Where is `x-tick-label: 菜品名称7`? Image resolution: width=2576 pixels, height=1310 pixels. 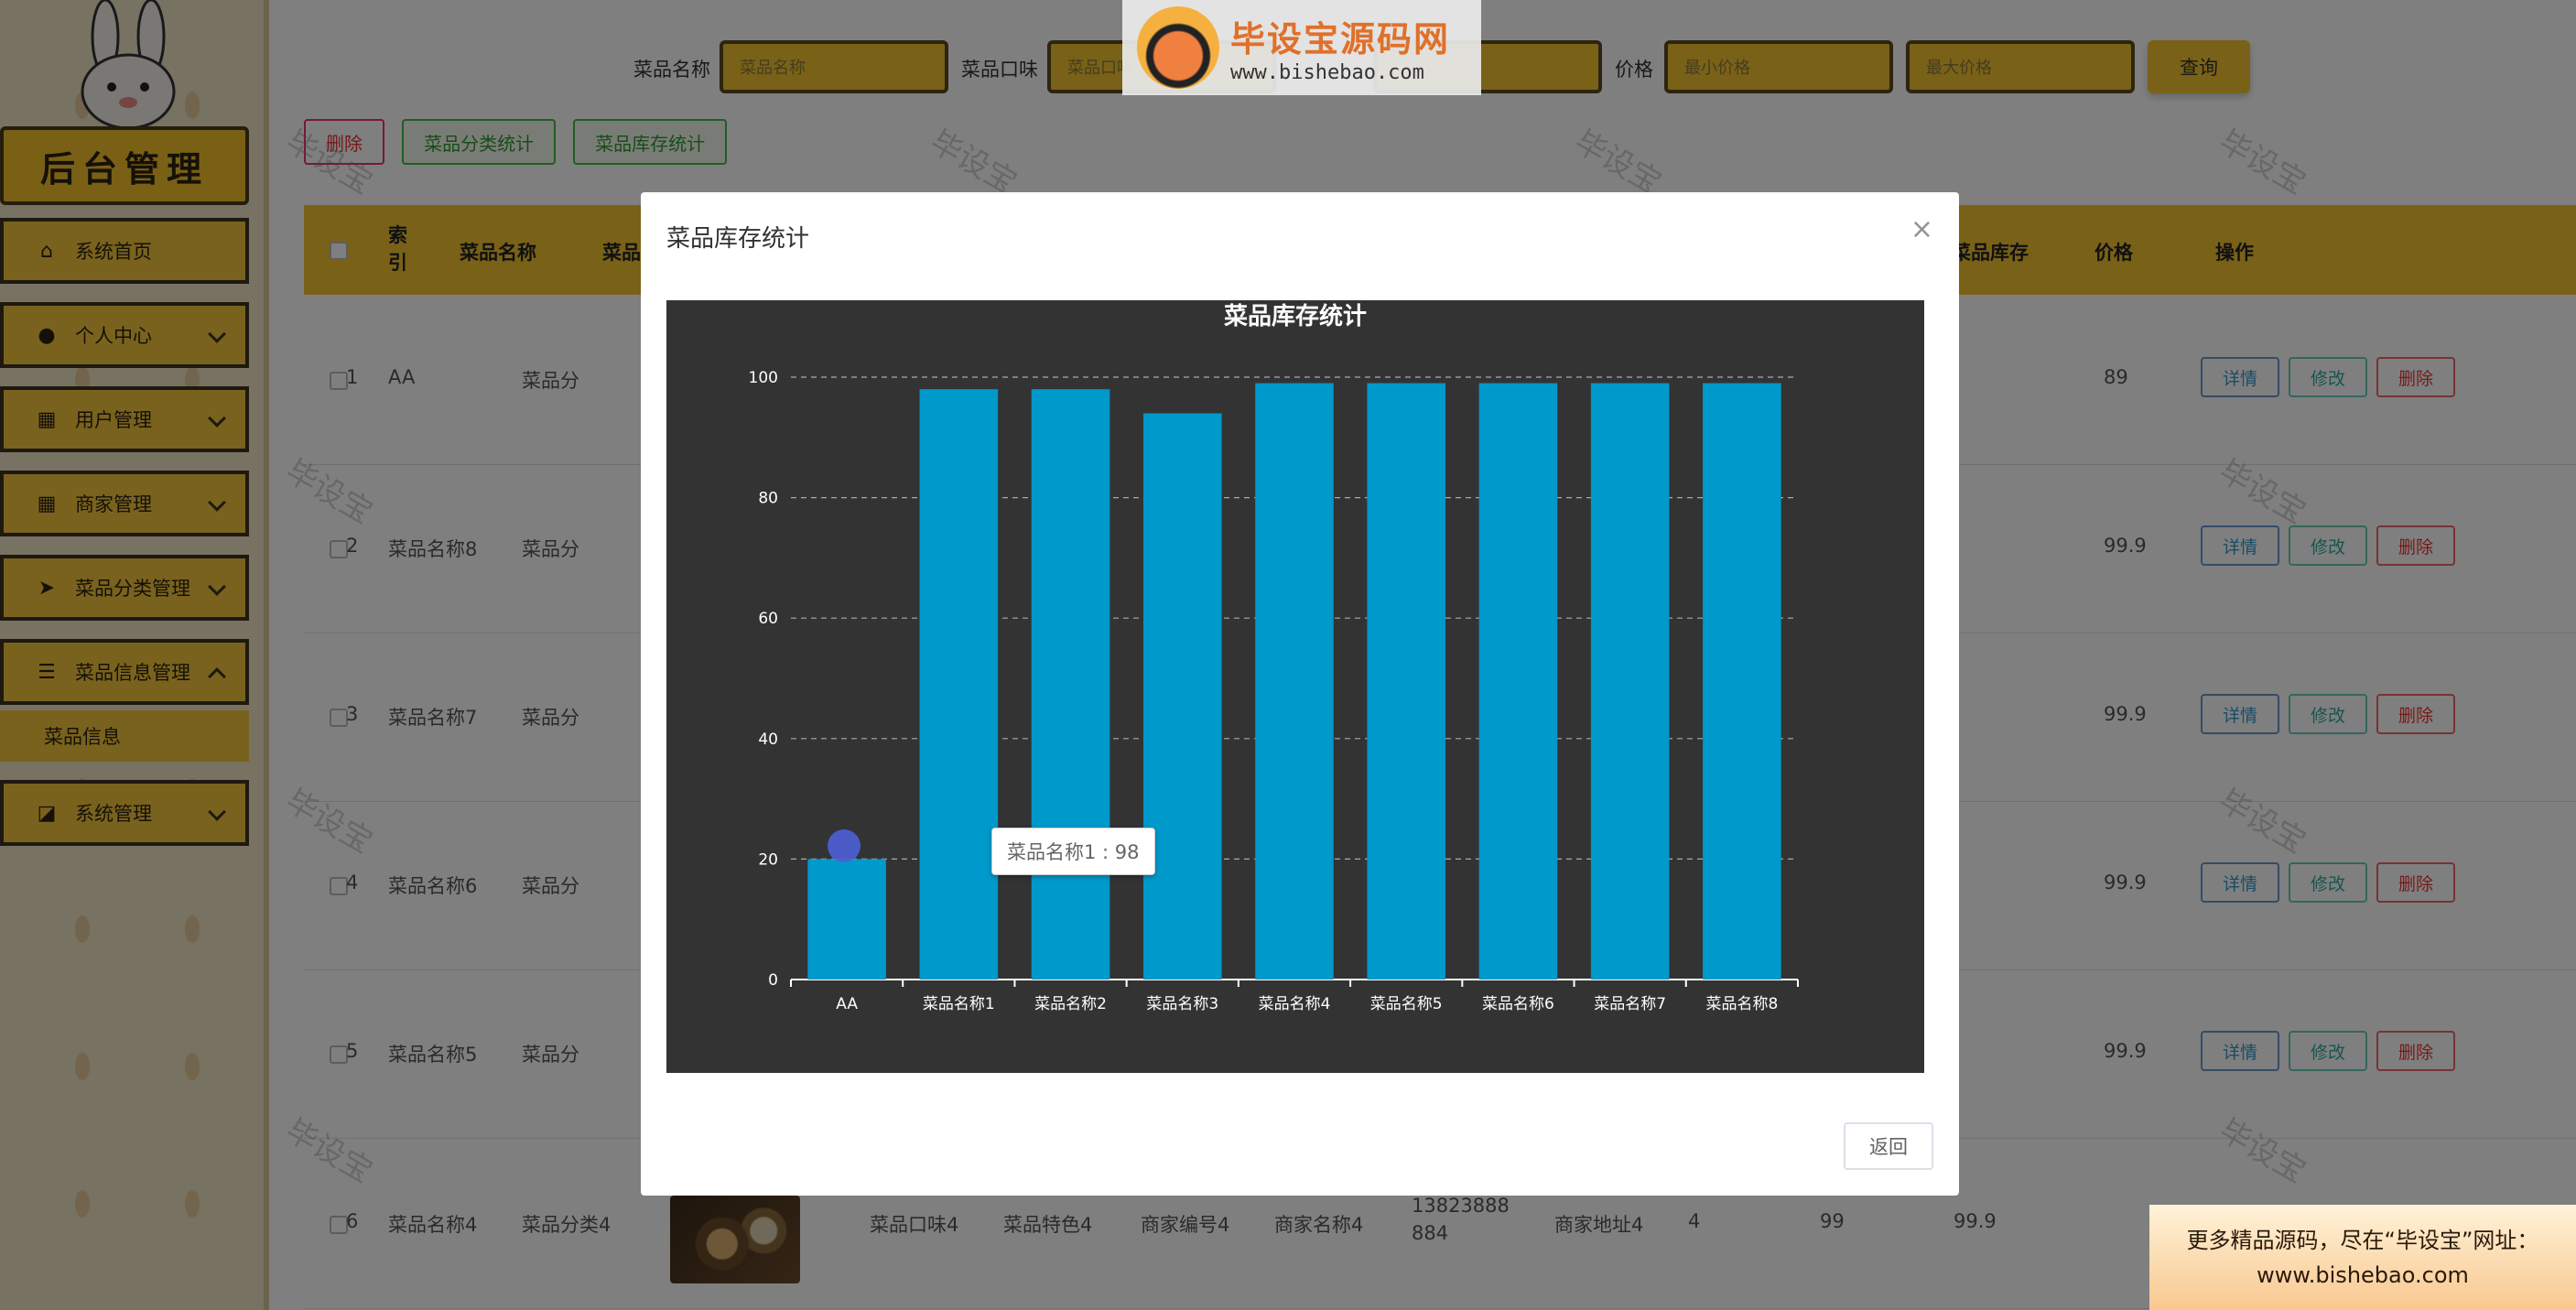 x-tick-label: 菜品名称7 is located at coordinates (1630, 1004).